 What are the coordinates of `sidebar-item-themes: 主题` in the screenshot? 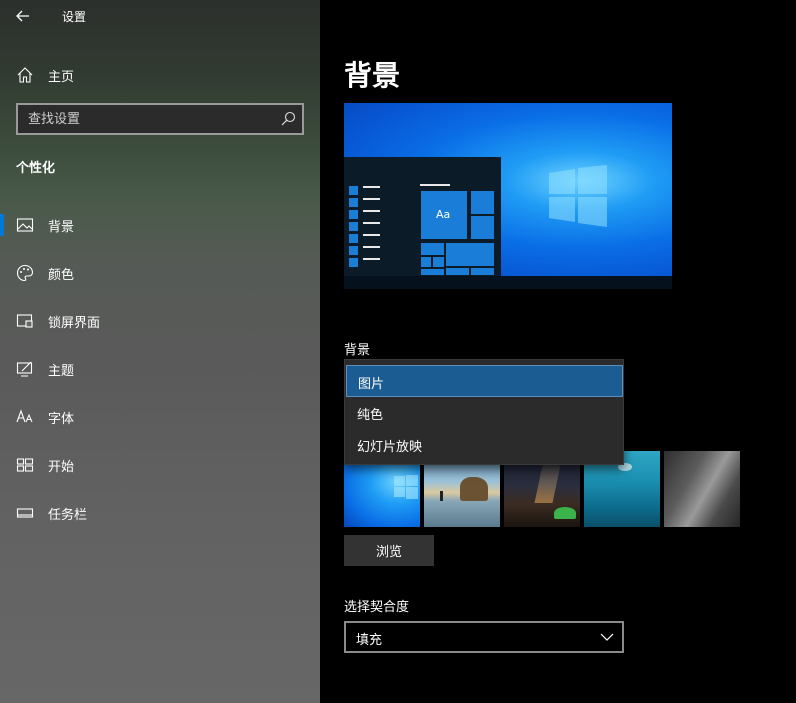 It's located at (160, 368).